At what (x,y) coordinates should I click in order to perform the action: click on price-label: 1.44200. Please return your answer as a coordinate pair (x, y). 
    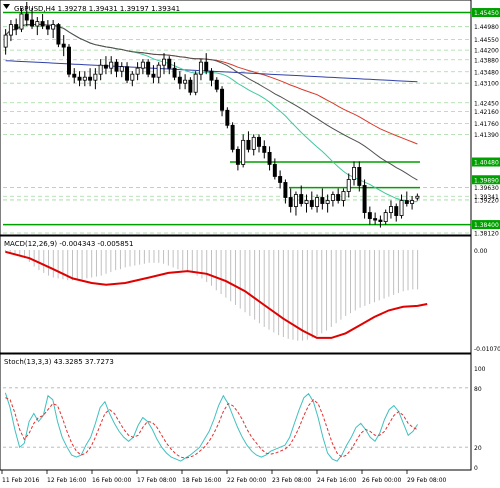
    Looking at the image, I should click on (486, 51).